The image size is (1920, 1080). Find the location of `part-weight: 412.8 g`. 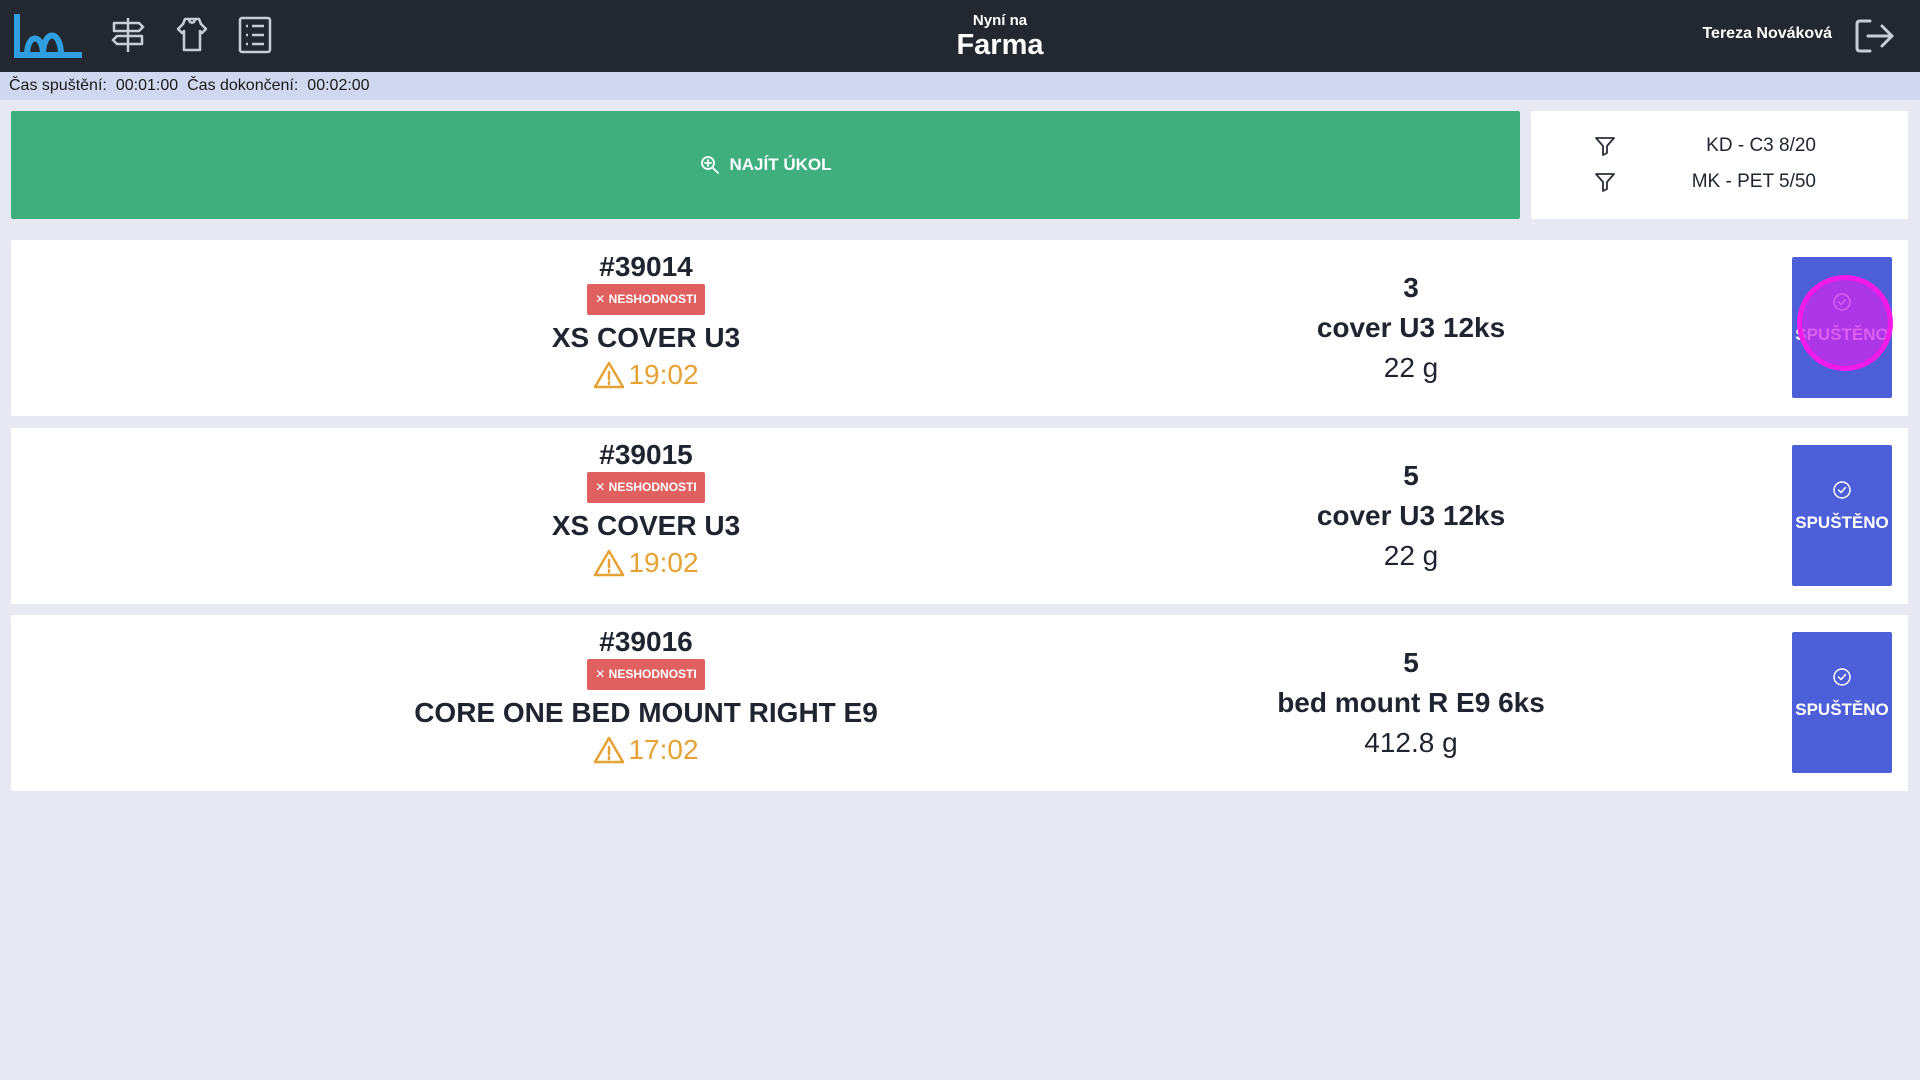

part-weight: 412.8 g is located at coordinates (1411, 742).